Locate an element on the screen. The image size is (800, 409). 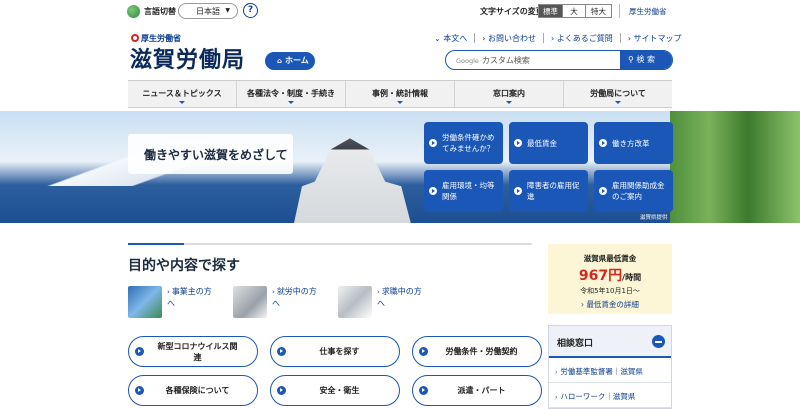
wage-amount: 967円/時間 is located at coordinates (610, 276).